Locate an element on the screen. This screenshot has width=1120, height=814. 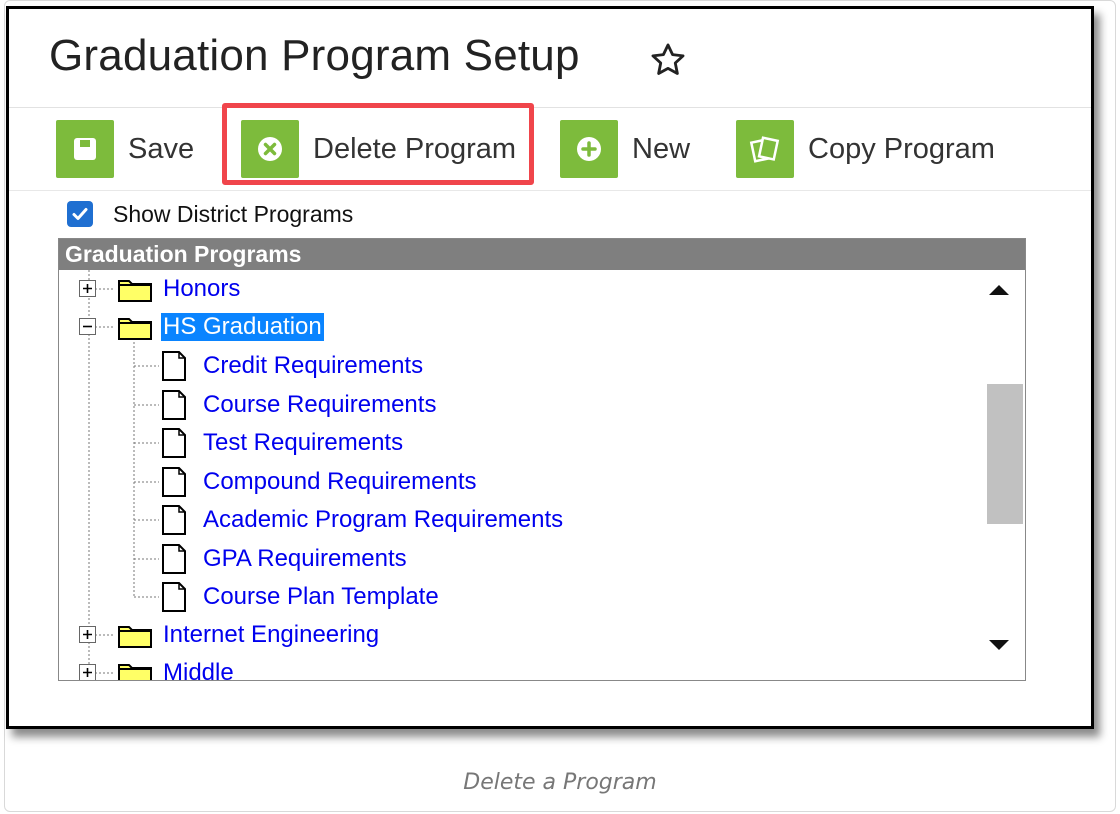
tree-node-gpa-requirements: GPA Requirements is located at coordinates (285, 559).